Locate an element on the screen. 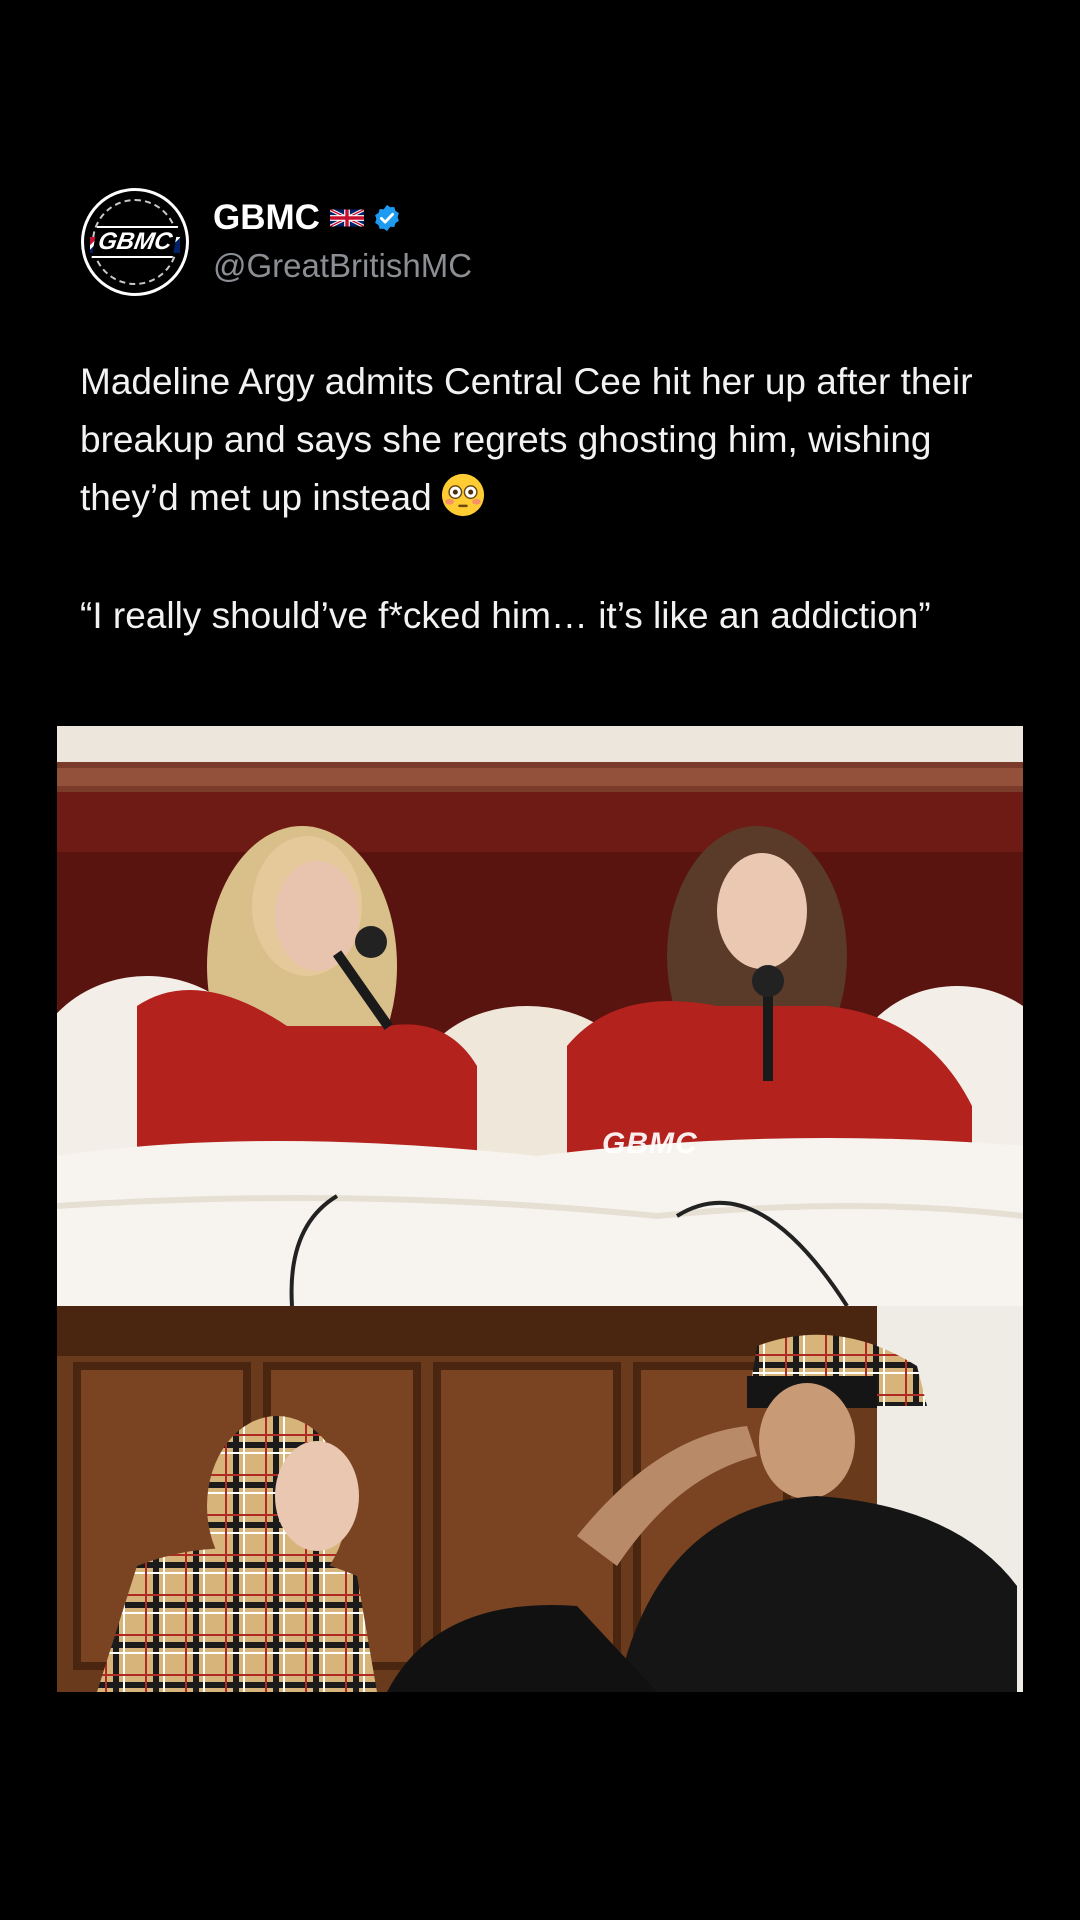  flushed-face-emoji-icon is located at coordinates (462, 495).